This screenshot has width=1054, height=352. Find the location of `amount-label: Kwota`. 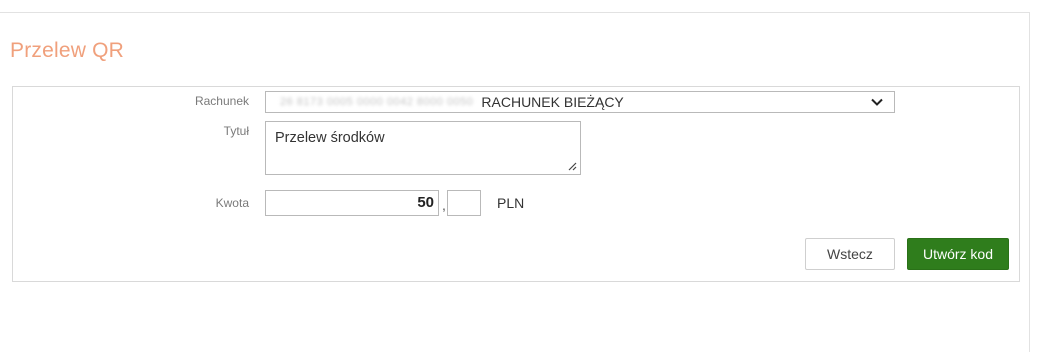

amount-label: Kwota is located at coordinates (232, 203).